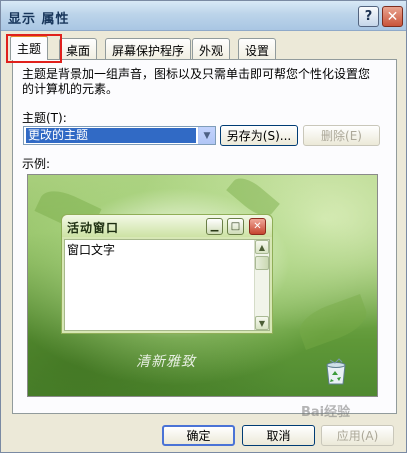 The width and height of the screenshot is (407, 453). I want to click on help-button: ?, so click(368, 16).